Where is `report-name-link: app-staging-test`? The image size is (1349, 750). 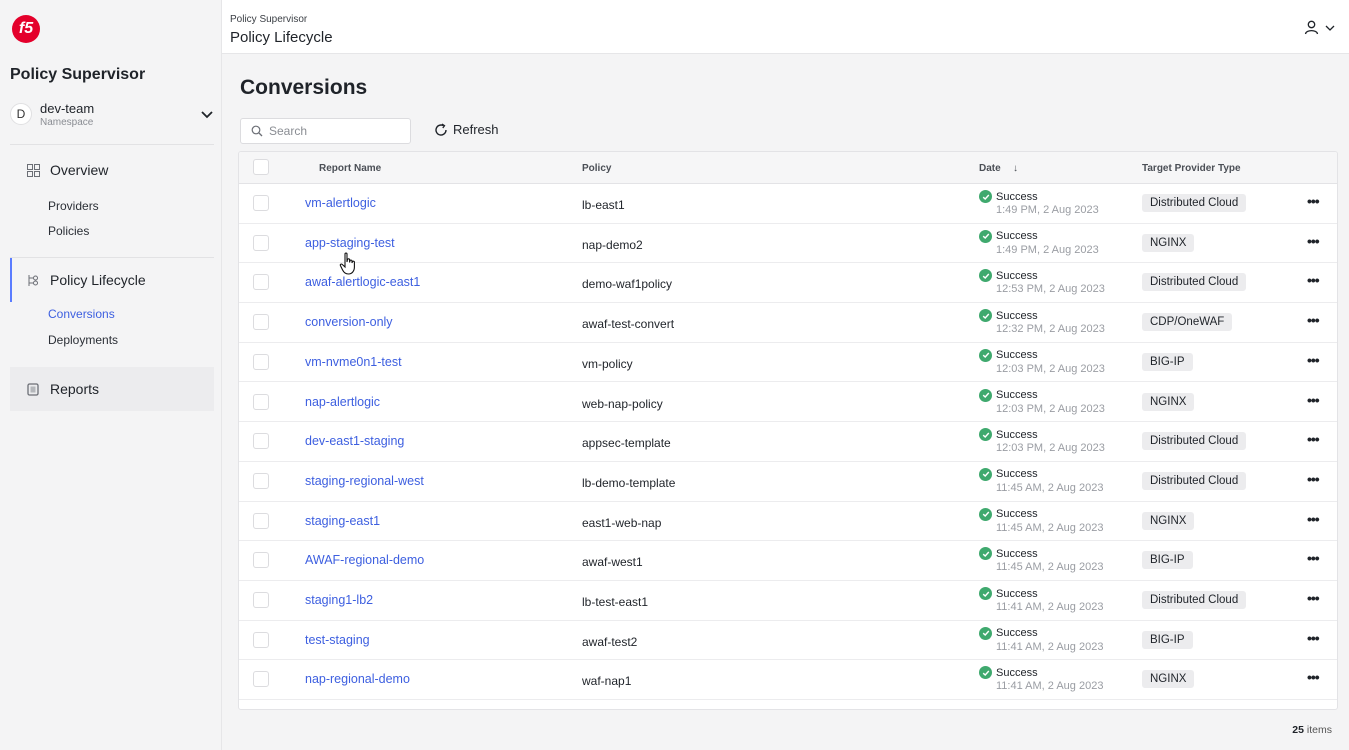
report-name-link: app-staging-test is located at coordinates (350, 243).